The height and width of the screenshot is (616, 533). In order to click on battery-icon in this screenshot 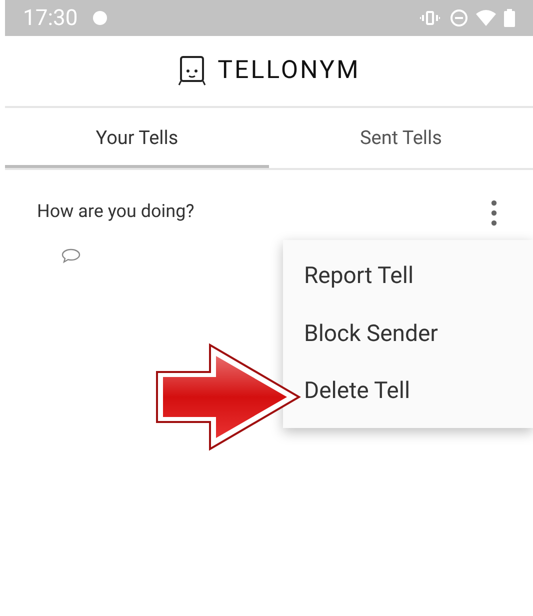, I will do `click(509, 18)`.